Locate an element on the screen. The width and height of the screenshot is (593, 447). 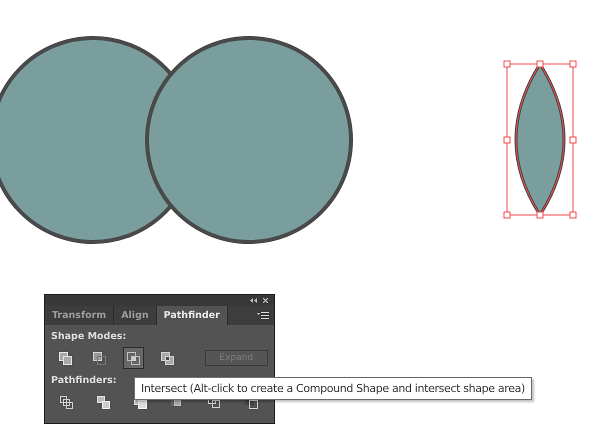
panel-menu-icon is located at coordinates (263, 315).